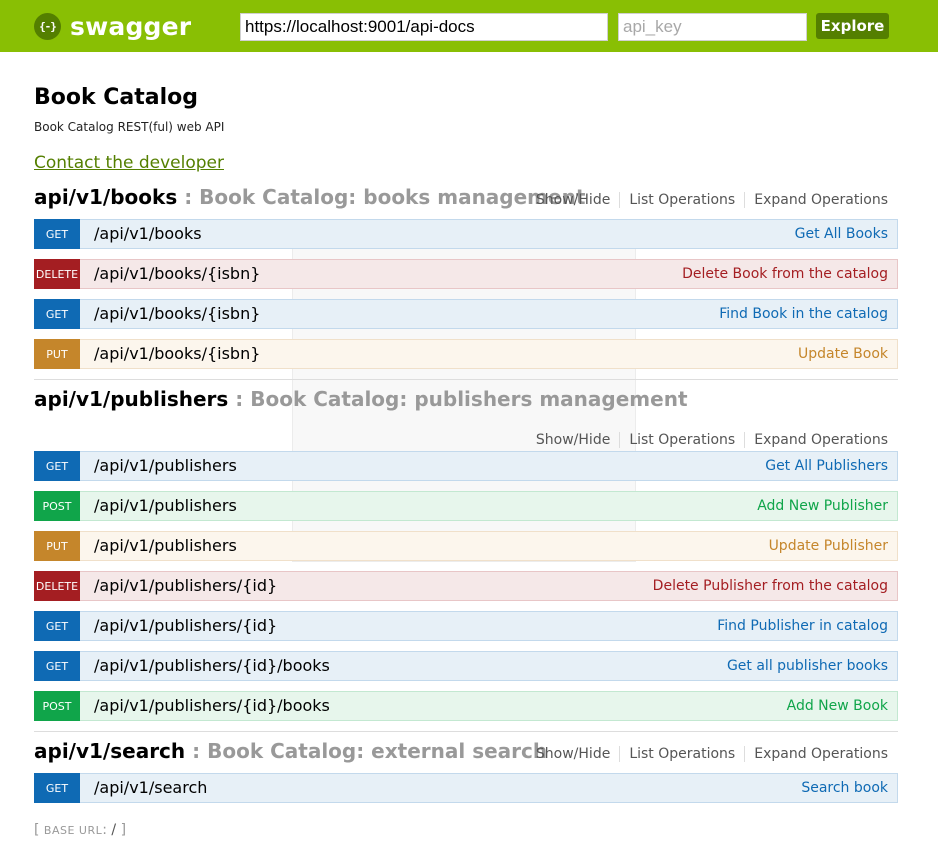 The width and height of the screenshot is (938, 866). I want to click on swagger-logo: {-} swagger, so click(112, 26).